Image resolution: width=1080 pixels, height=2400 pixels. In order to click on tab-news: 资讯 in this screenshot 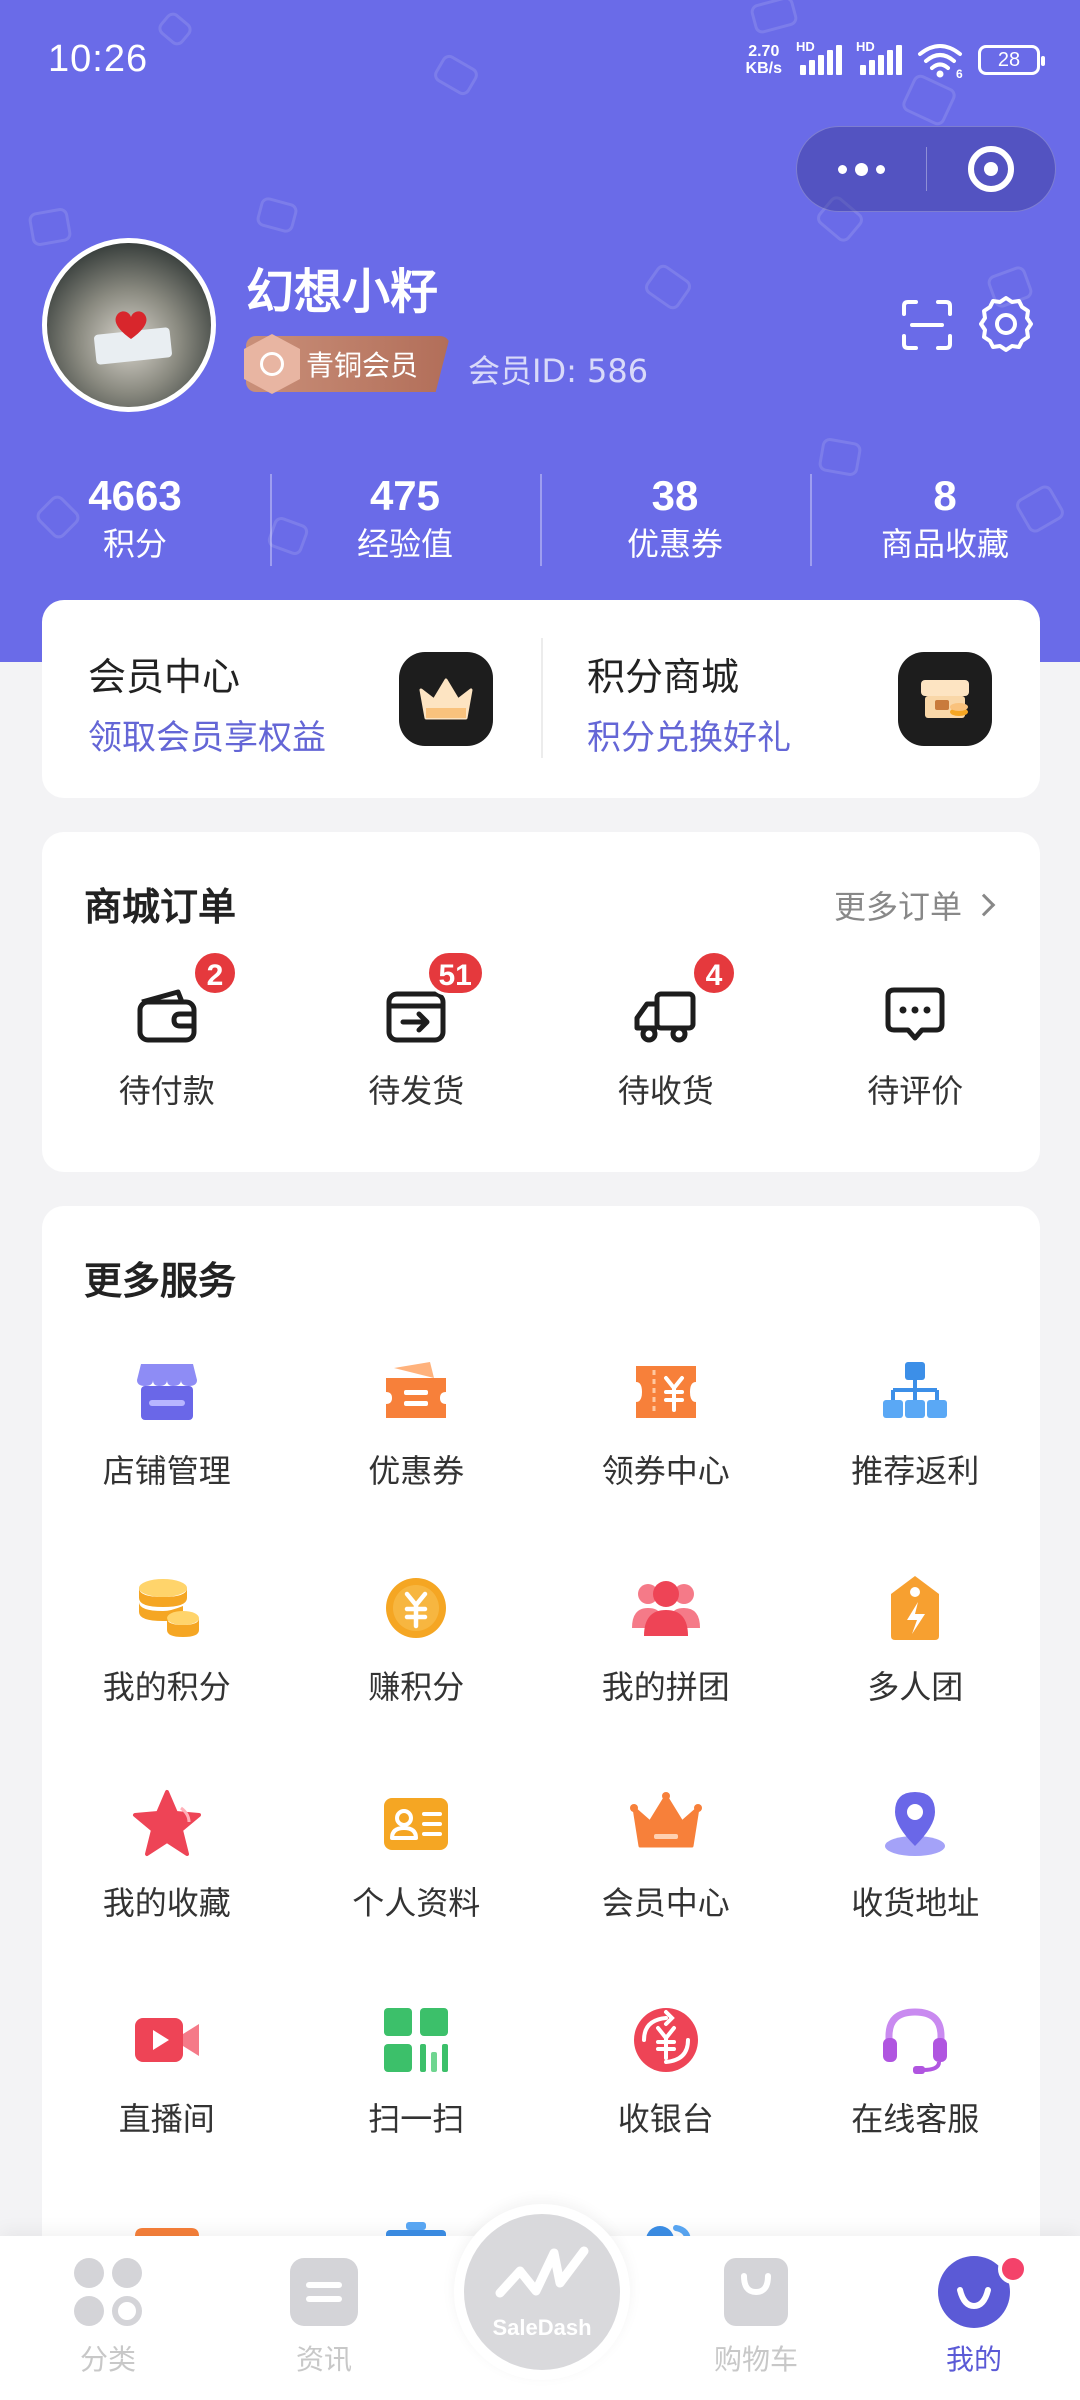, I will do `click(324, 2315)`.